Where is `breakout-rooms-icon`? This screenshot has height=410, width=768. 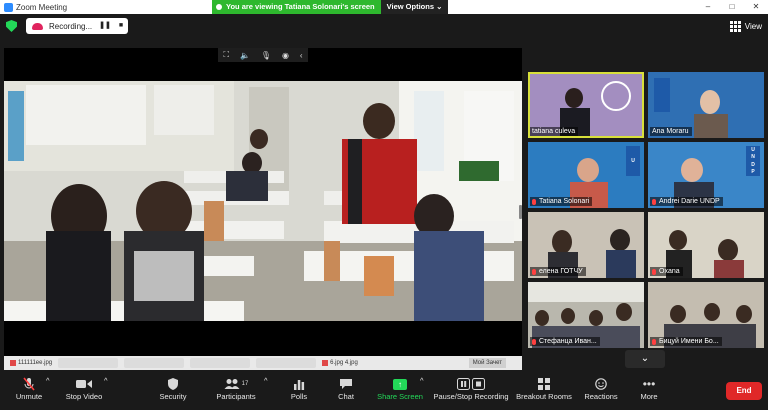
breakout-rooms-icon is located at coordinates (544, 384).